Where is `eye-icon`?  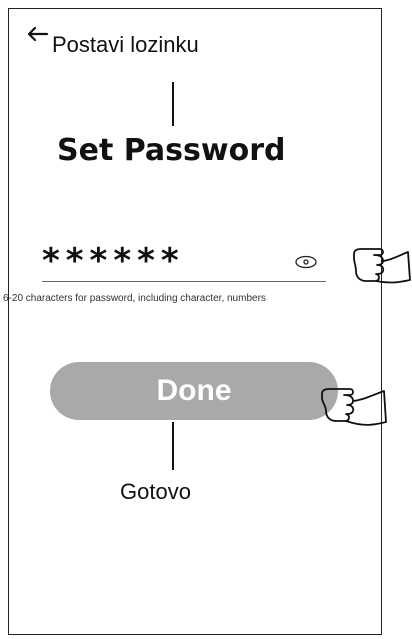 eye-icon is located at coordinates (306, 262).